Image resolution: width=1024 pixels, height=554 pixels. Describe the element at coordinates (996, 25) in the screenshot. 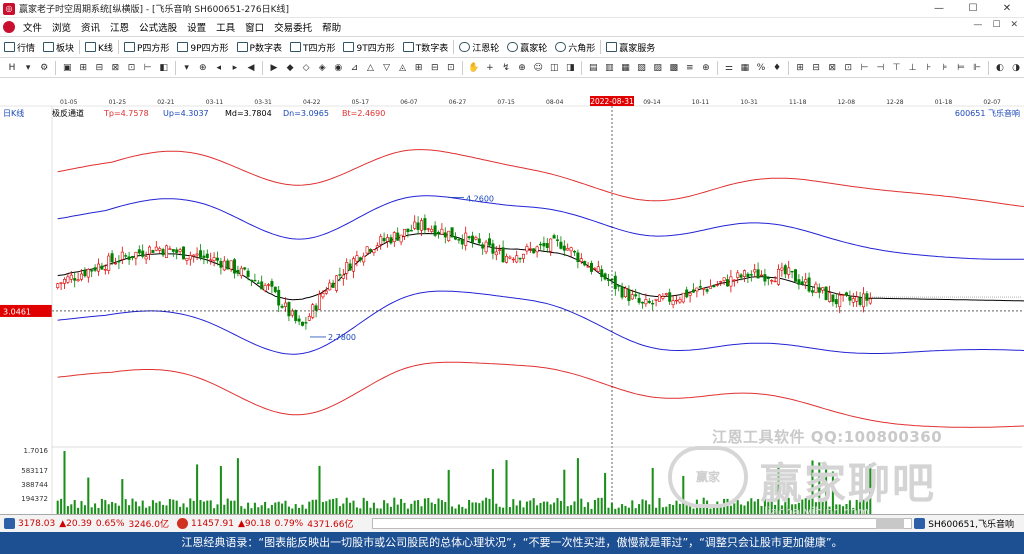

I see `mdi-restore-button: ☐` at that location.